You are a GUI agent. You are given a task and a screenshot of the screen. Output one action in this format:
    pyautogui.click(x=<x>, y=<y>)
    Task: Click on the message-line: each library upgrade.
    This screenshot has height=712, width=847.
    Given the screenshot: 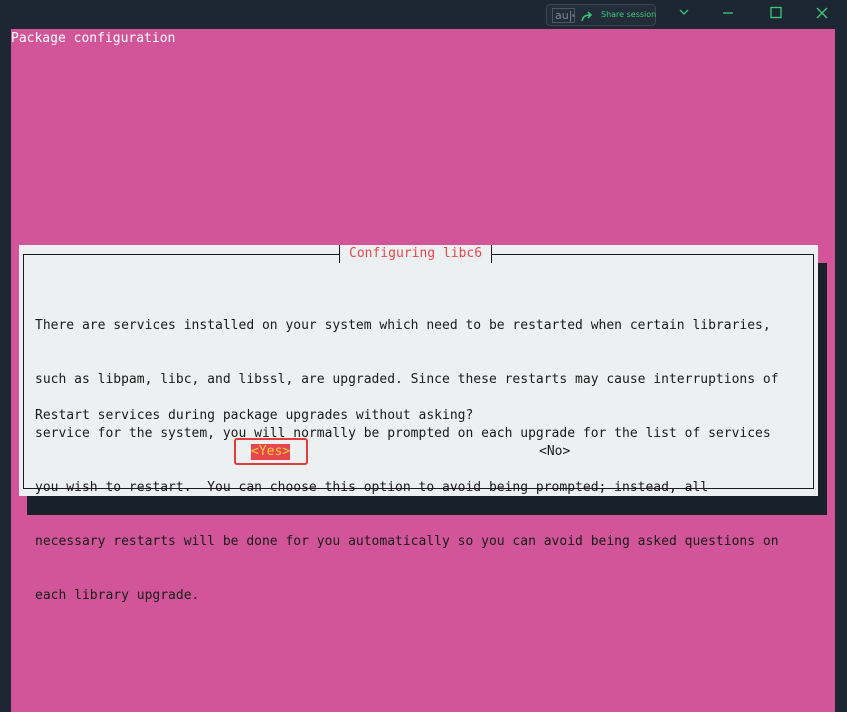 What is the action you would take?
    pyautogui.click(x=117, y=595)
    